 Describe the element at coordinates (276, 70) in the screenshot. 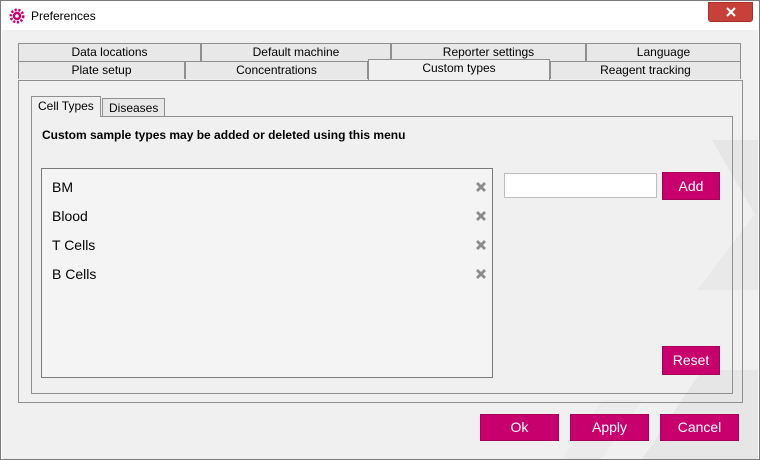

I see `tab-concentrations: Concentrations` at that location.